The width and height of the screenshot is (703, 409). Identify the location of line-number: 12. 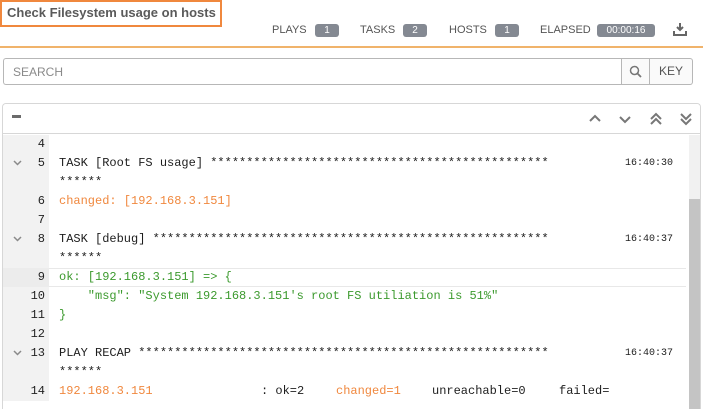
(37, 334).